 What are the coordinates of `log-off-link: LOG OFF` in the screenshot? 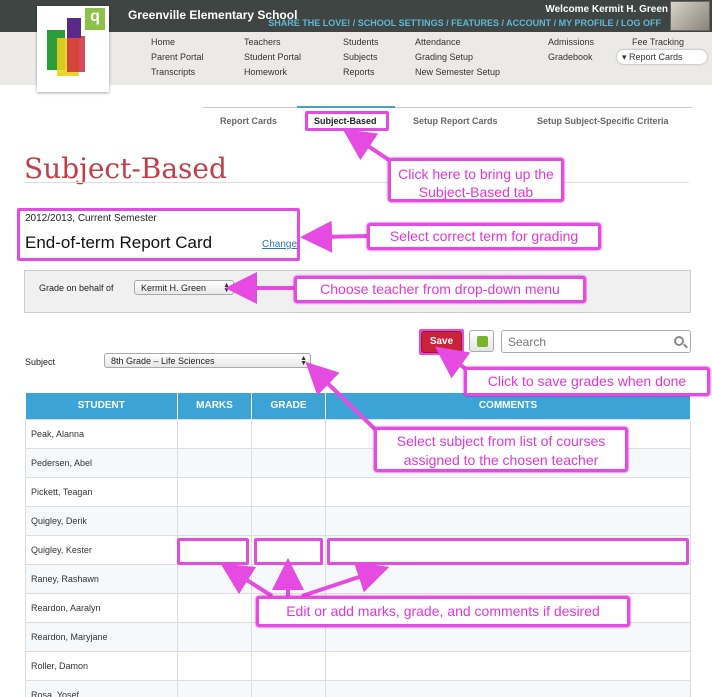 It's located at (641, 23).